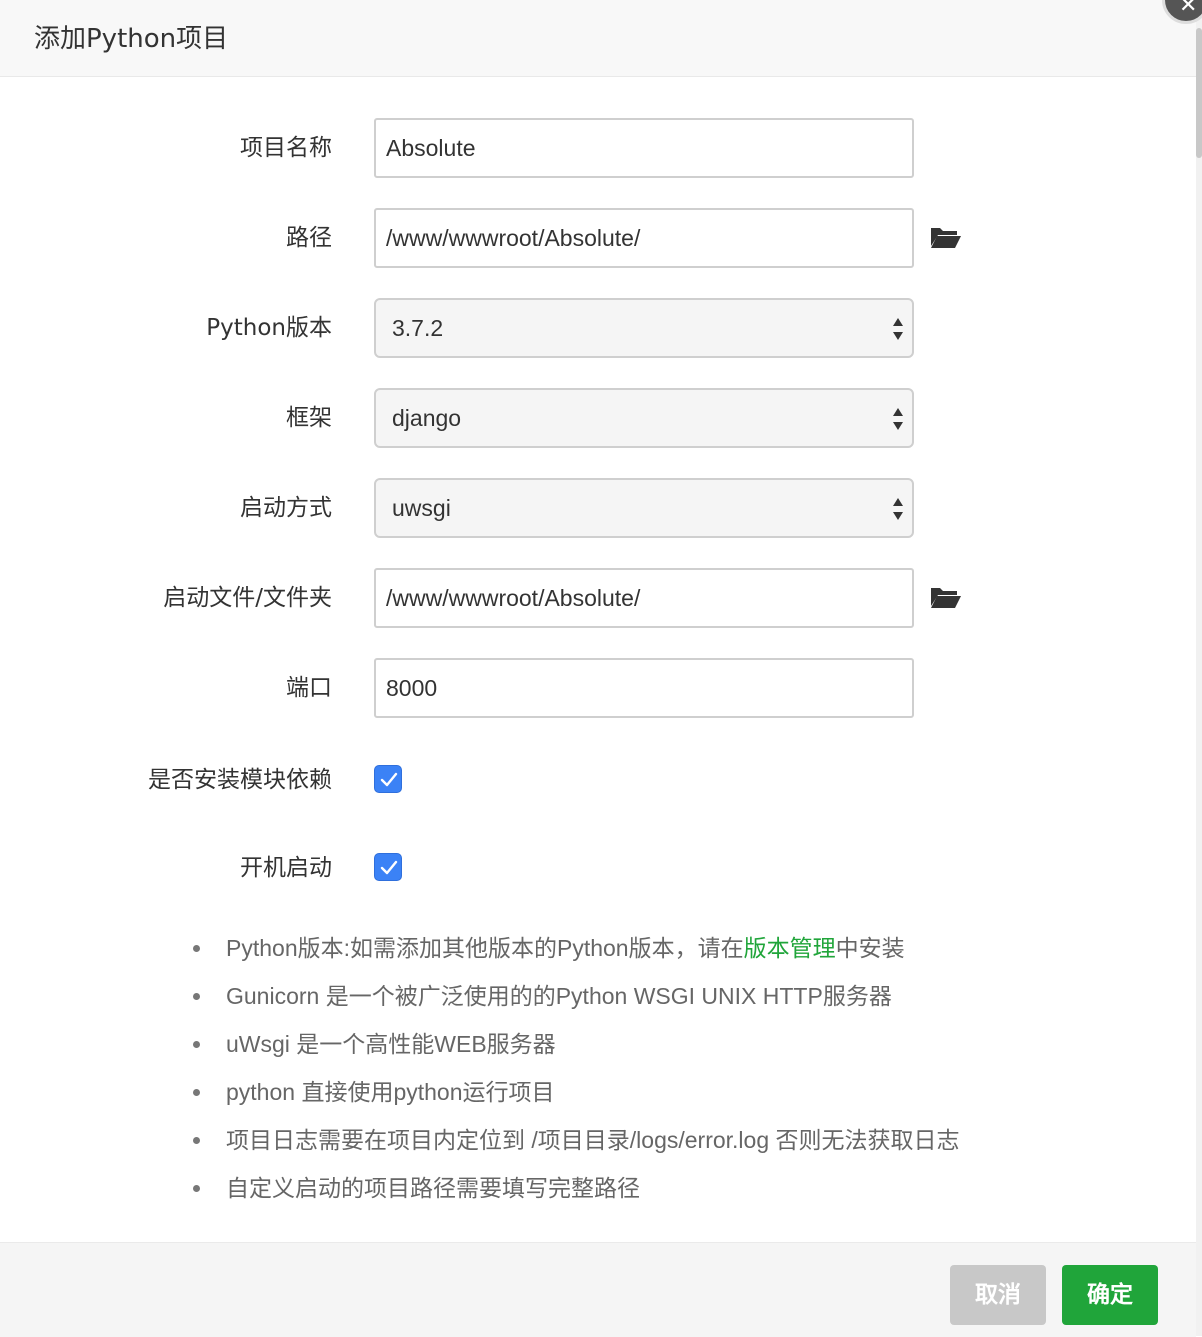 The width and height of the screenshot is (1202, 1337). I want to click on note-item: uWsgi 是一个高性能WEB服务器, so click(575, 1044).